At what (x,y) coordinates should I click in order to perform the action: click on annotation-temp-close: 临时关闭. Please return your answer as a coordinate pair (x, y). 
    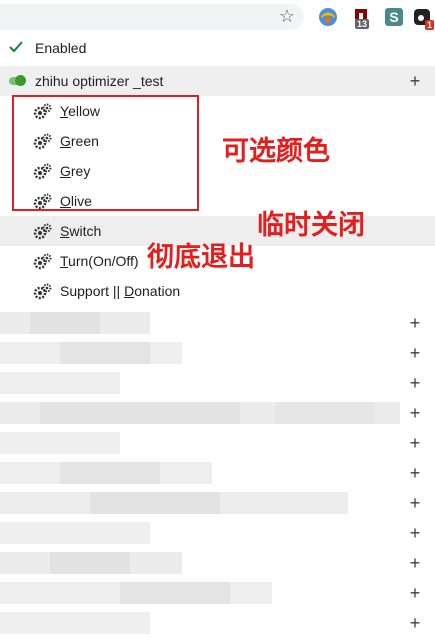
    Looking at the image, I should click on (311, 225).